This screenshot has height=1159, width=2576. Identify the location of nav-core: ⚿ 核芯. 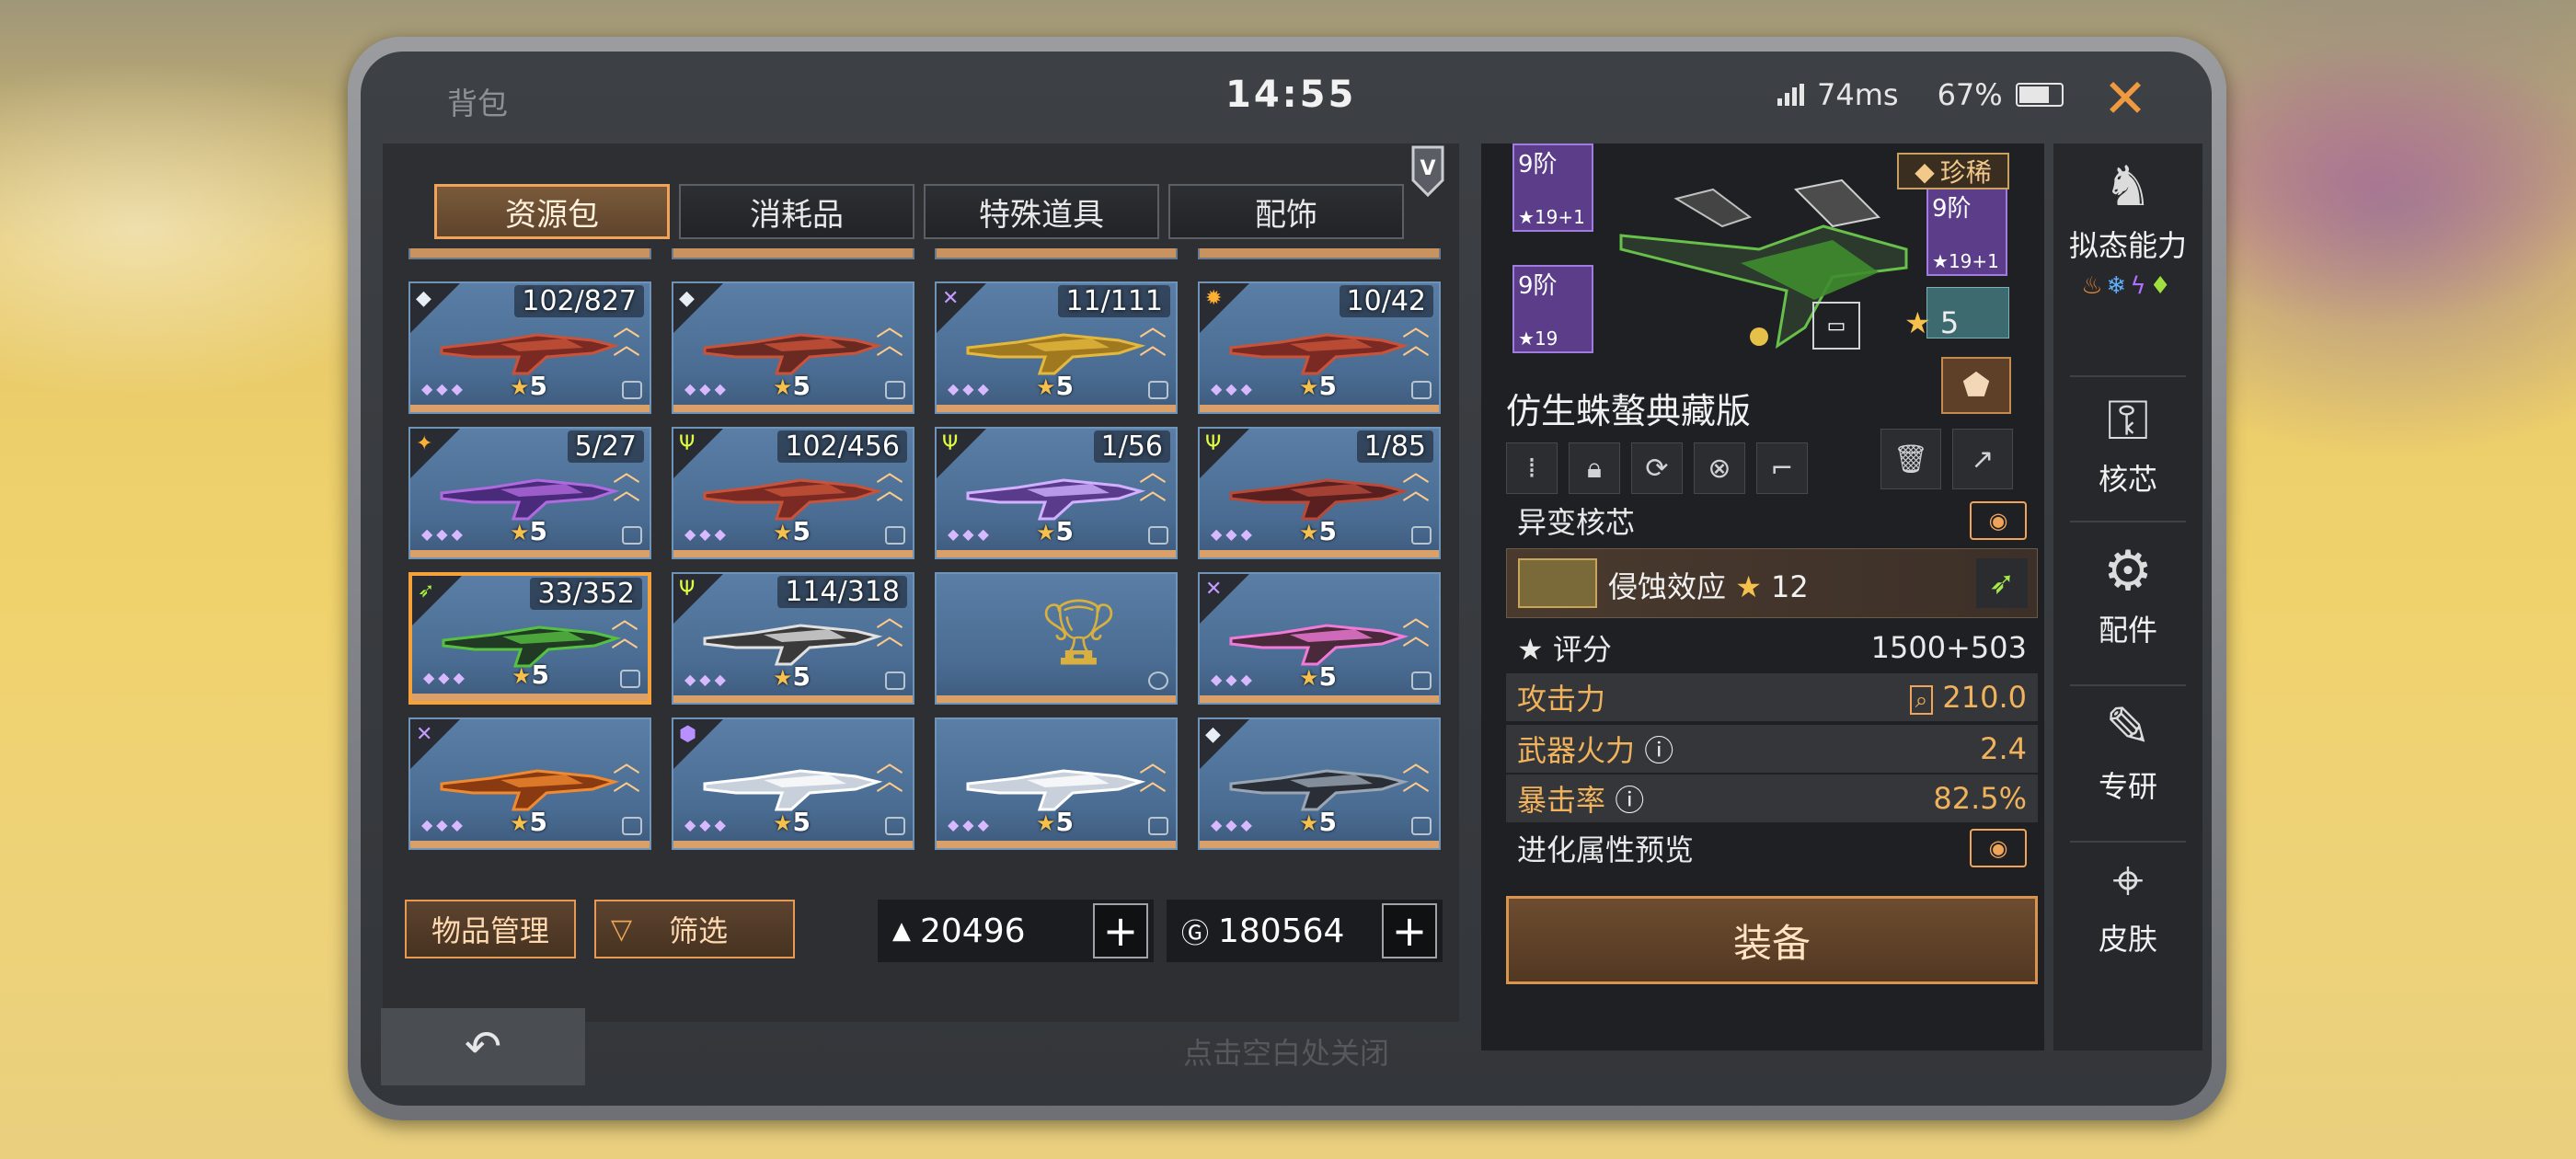
(2127, 443).